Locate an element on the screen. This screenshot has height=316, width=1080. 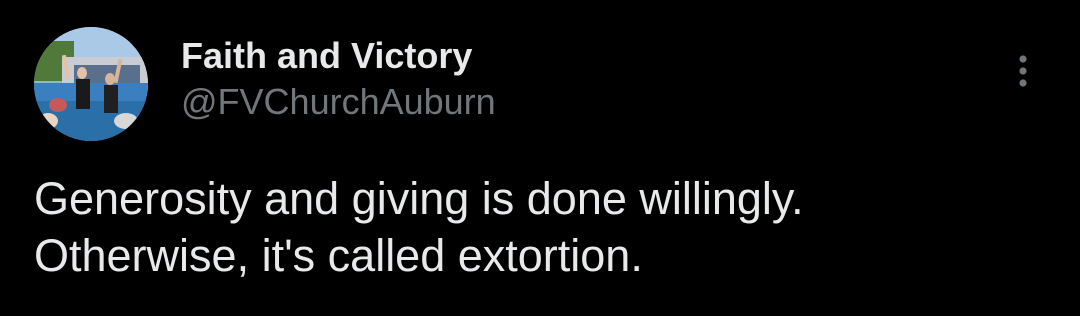
tweet-header: Faith and Victory @FVChurchAuburn is located at coordinates (338, 79).